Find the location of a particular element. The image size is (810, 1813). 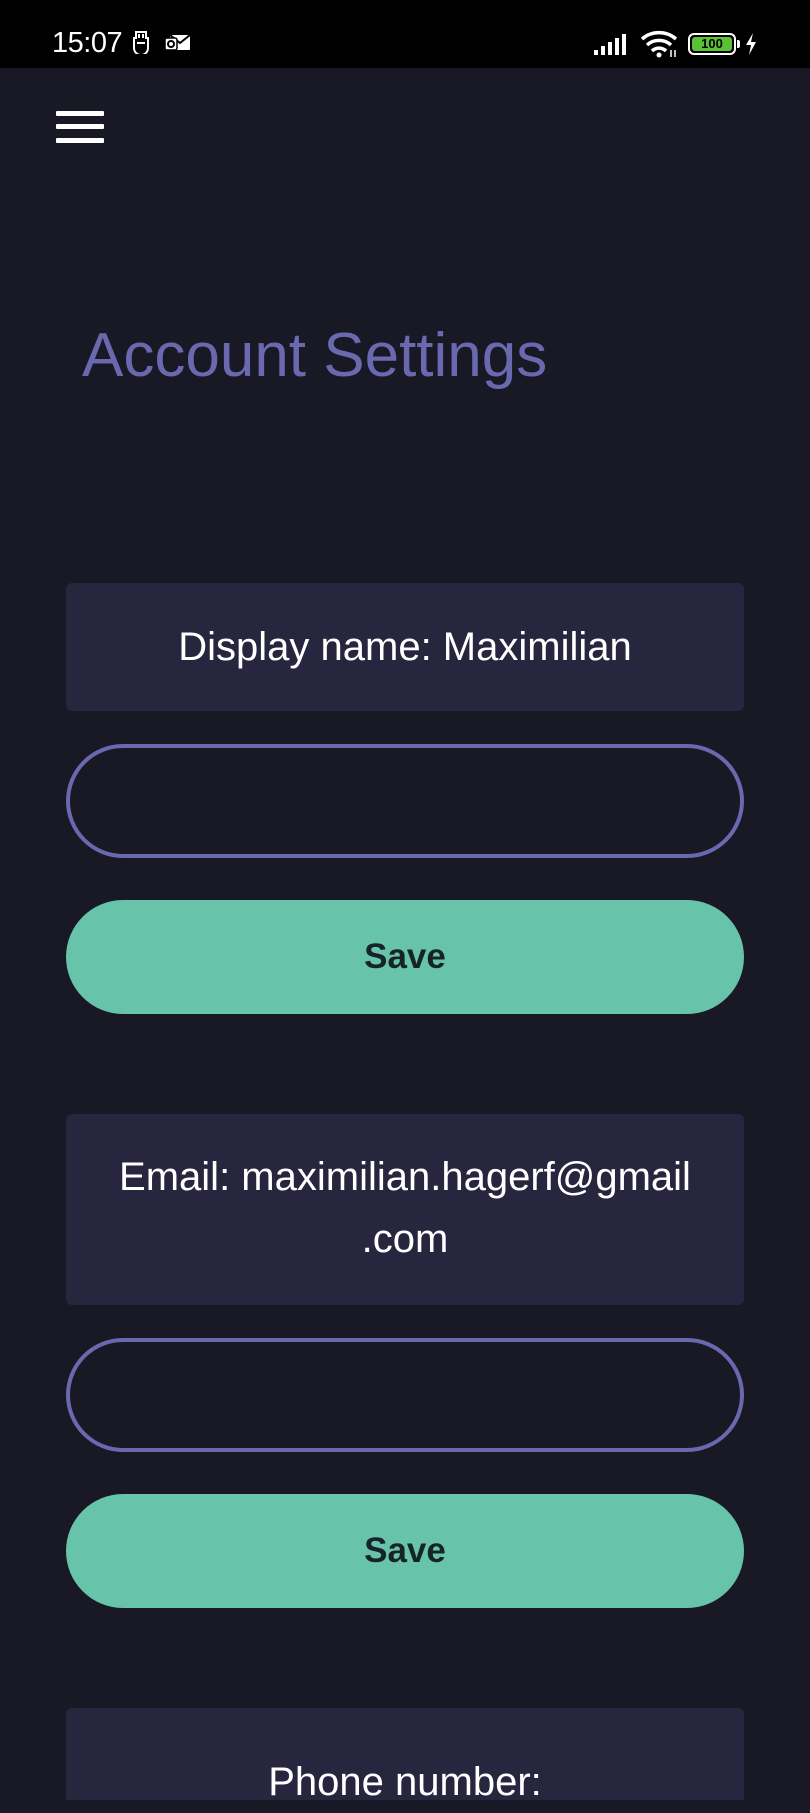

battery-level: 100 is located at coordinates (712, 44).